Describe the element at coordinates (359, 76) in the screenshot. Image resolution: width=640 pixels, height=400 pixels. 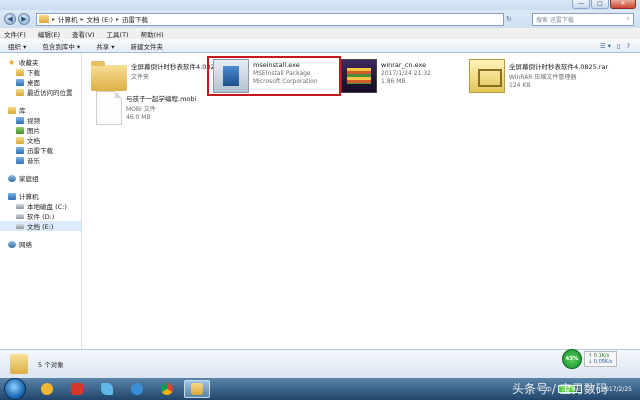
I see `winrar-icon` at that location.